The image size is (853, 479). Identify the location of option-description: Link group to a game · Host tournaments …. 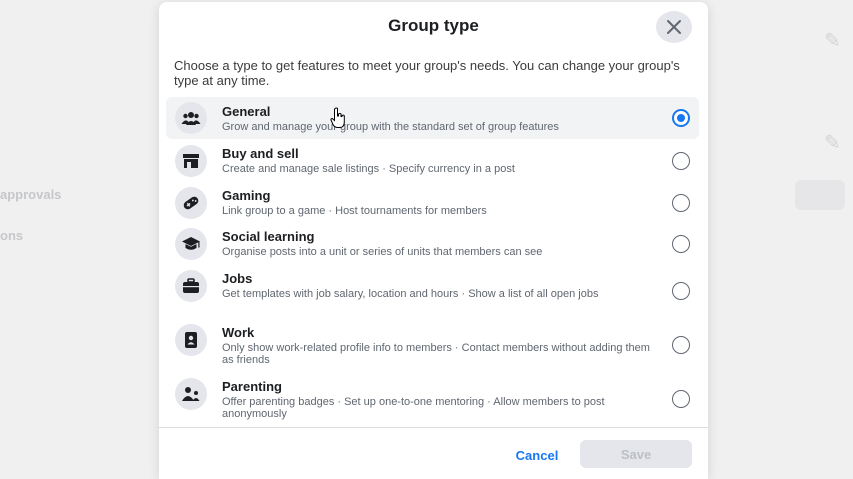
(354, 211).